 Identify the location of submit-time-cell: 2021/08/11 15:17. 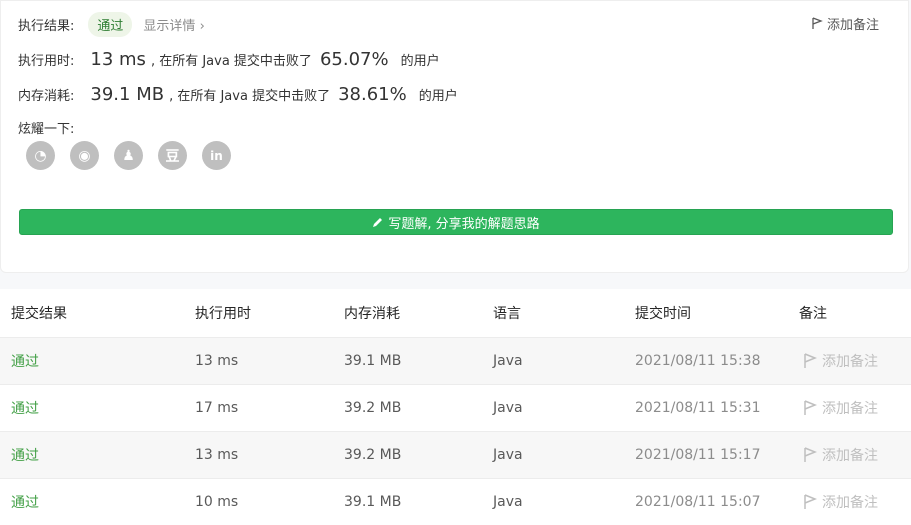
(698, 455).